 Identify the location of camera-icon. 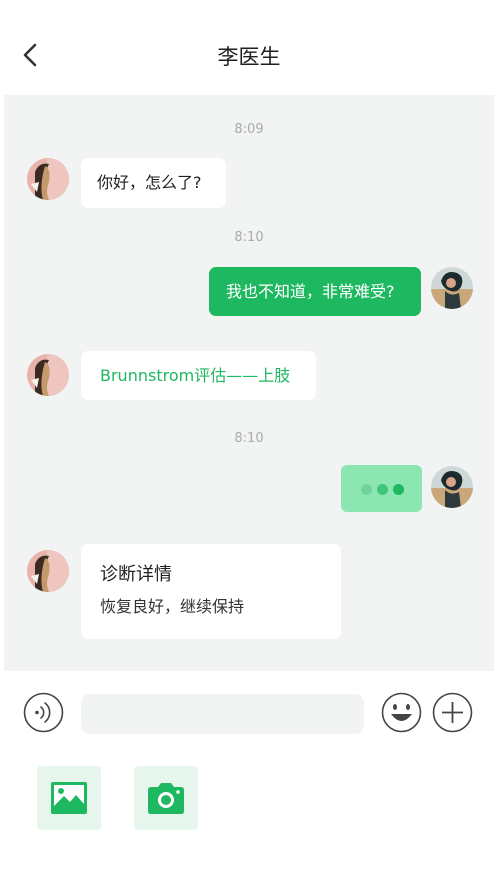
(166, 798).